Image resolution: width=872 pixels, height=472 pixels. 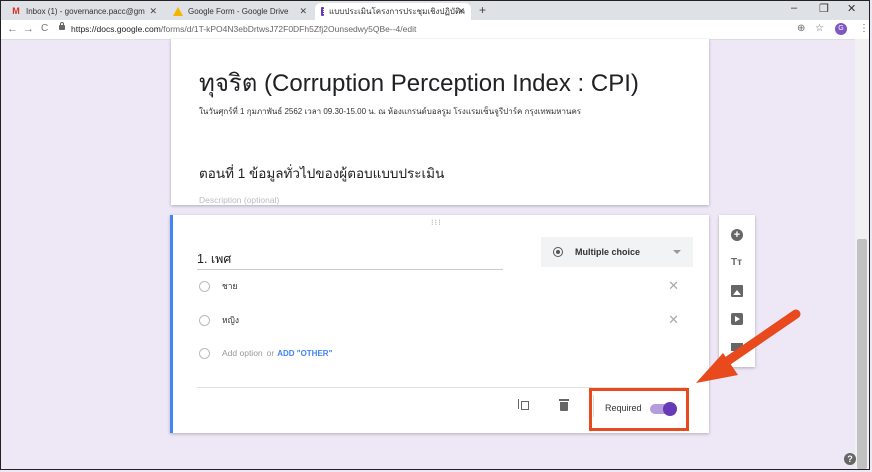 What do you see at coordinates (850, 459) in the screenshot?
I see `help-icon: ?` at bounding box center [850, 459].